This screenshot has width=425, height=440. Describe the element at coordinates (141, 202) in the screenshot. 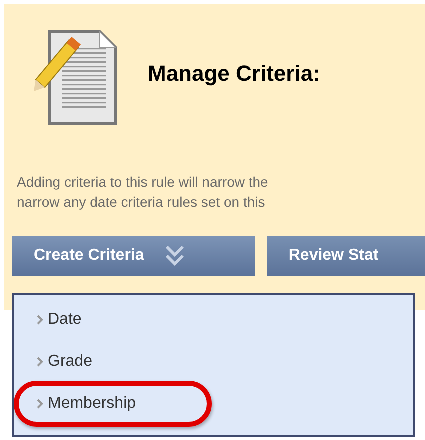

I see `description-text: narrow any date criteria rules set on this` at that location.